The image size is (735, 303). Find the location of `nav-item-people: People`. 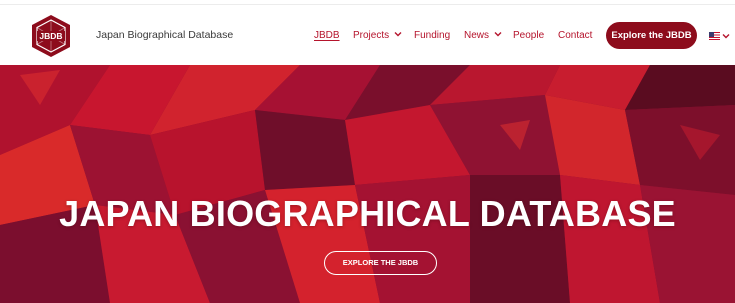

nav-item-people: People is located at coordinates (528, 36).